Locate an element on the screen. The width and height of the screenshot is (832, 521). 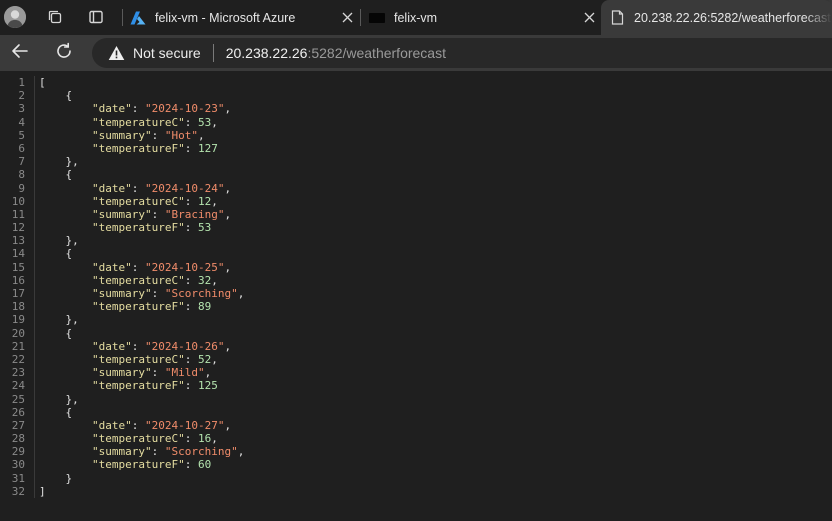
code-line: 7 }, is located at coordinates (122, 162).